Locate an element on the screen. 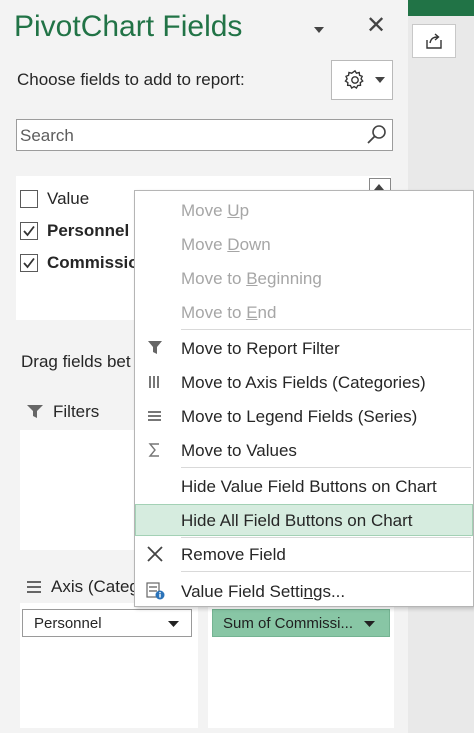 This screenshot has height=733, width=474. menu-item-hide-all-field-buttons: Hide All Field Buttons on Chart is located at coordinates (304, 520).